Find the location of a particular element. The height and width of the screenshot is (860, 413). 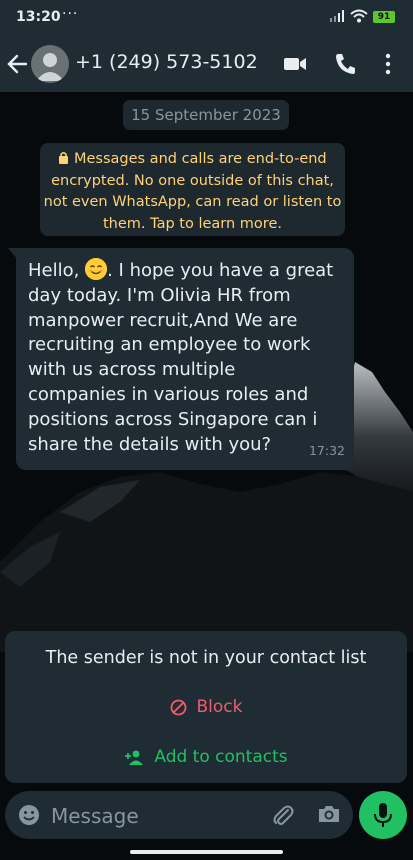

bubble-tail is located at coordinates (13, 254).